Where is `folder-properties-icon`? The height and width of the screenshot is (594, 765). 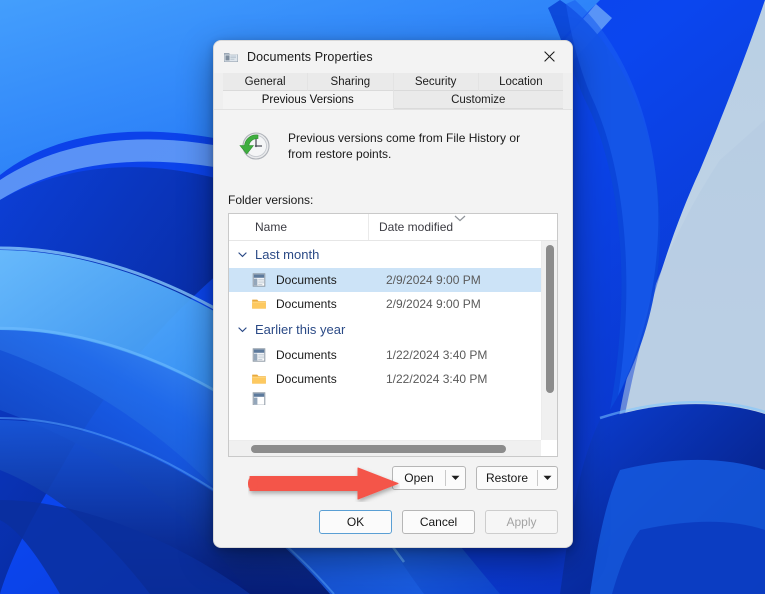
folder-properties-icon is located at coordinates (231, 57).